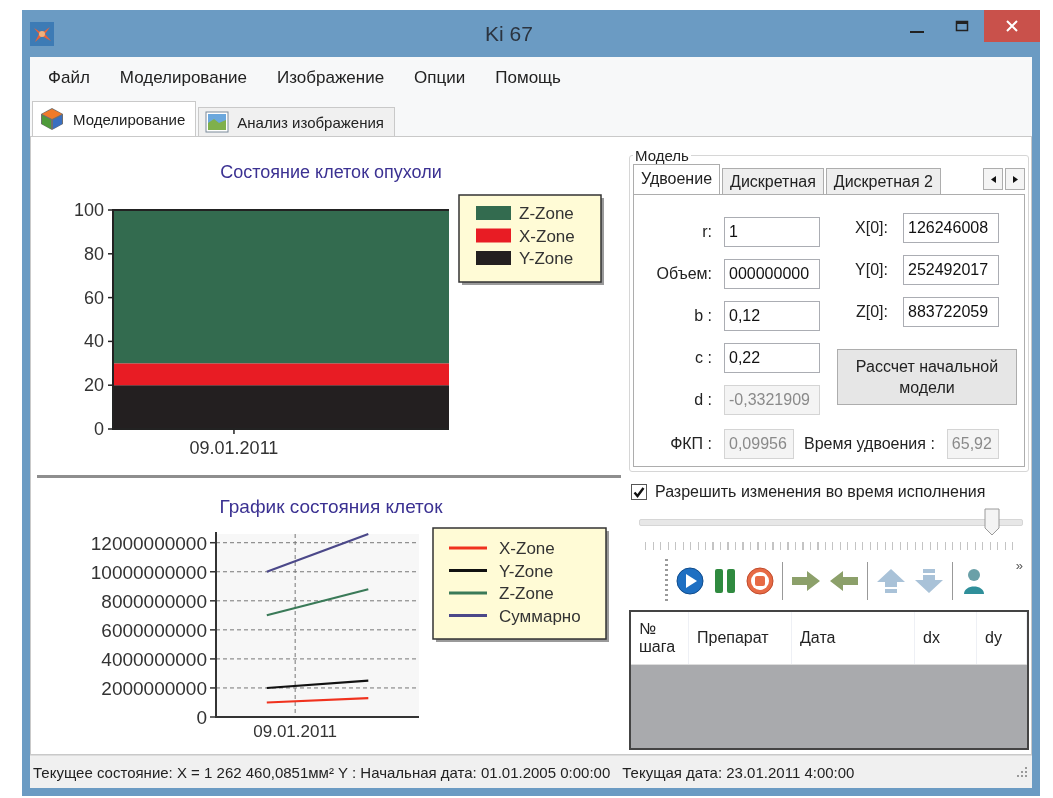  Describe the element at coordinates (740, 638) in the screenshot. I see `column-header: Препарат` at that location.